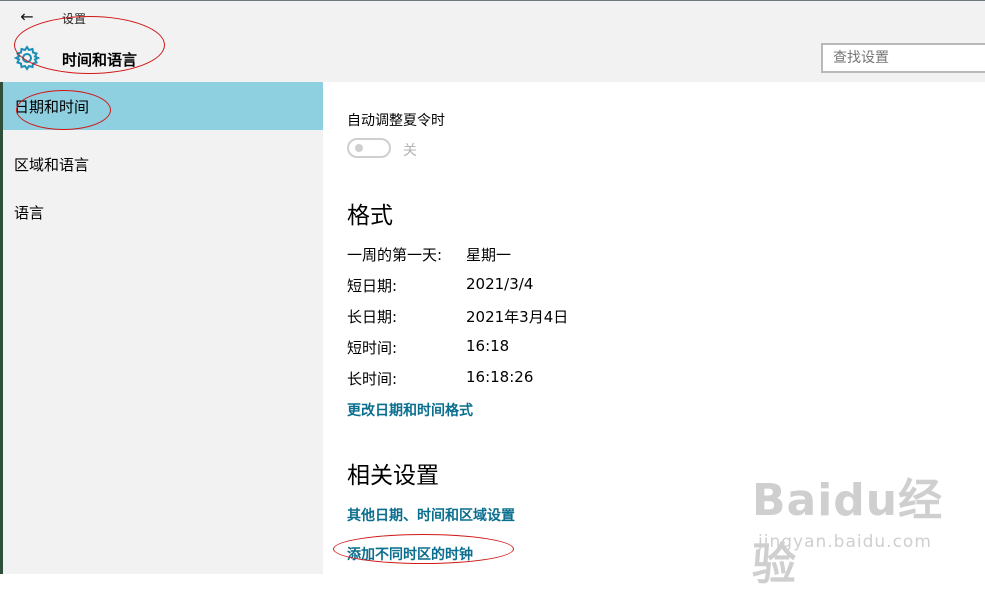 The height and width of the screenshot is (592, 985). I want to click on format-value-long-date: 2021年3月4日, so click(517, 317).